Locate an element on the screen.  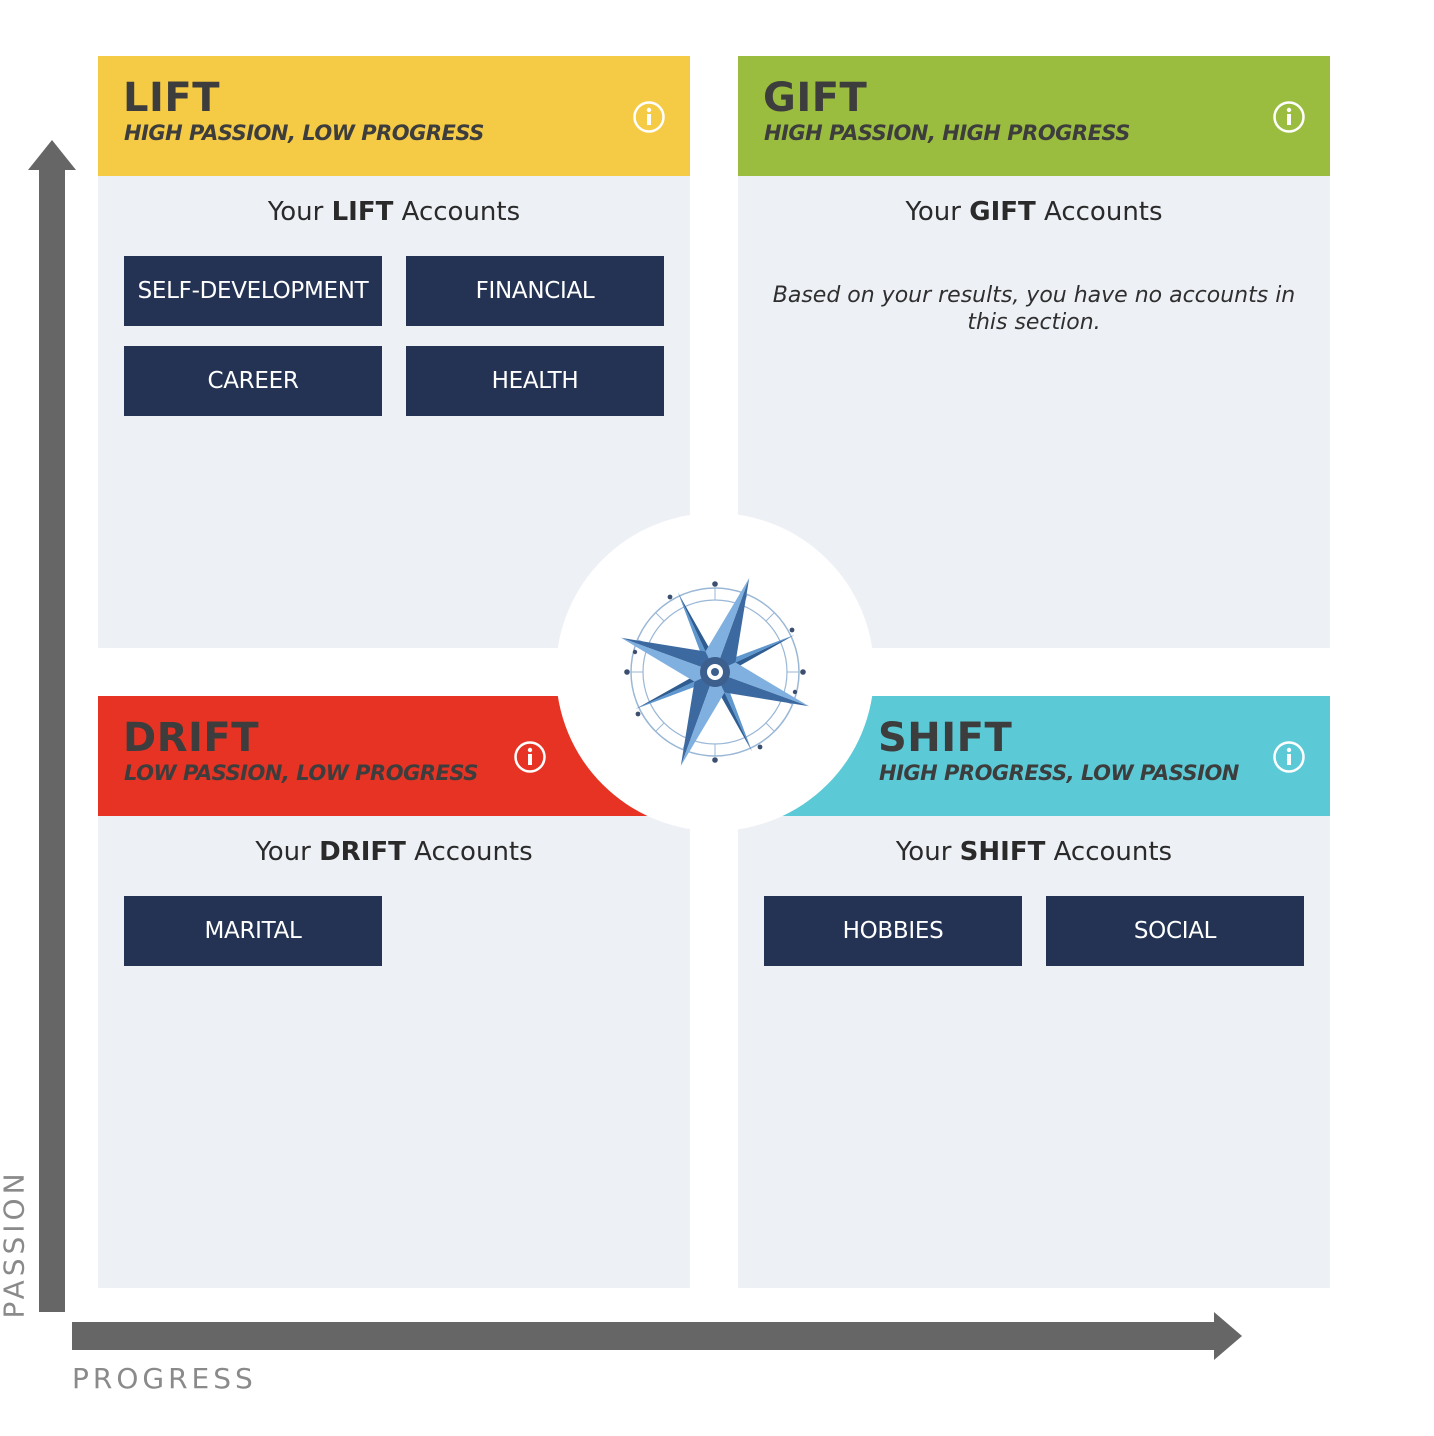
account-button-career: CAREER is located at coordinates (253, 381).